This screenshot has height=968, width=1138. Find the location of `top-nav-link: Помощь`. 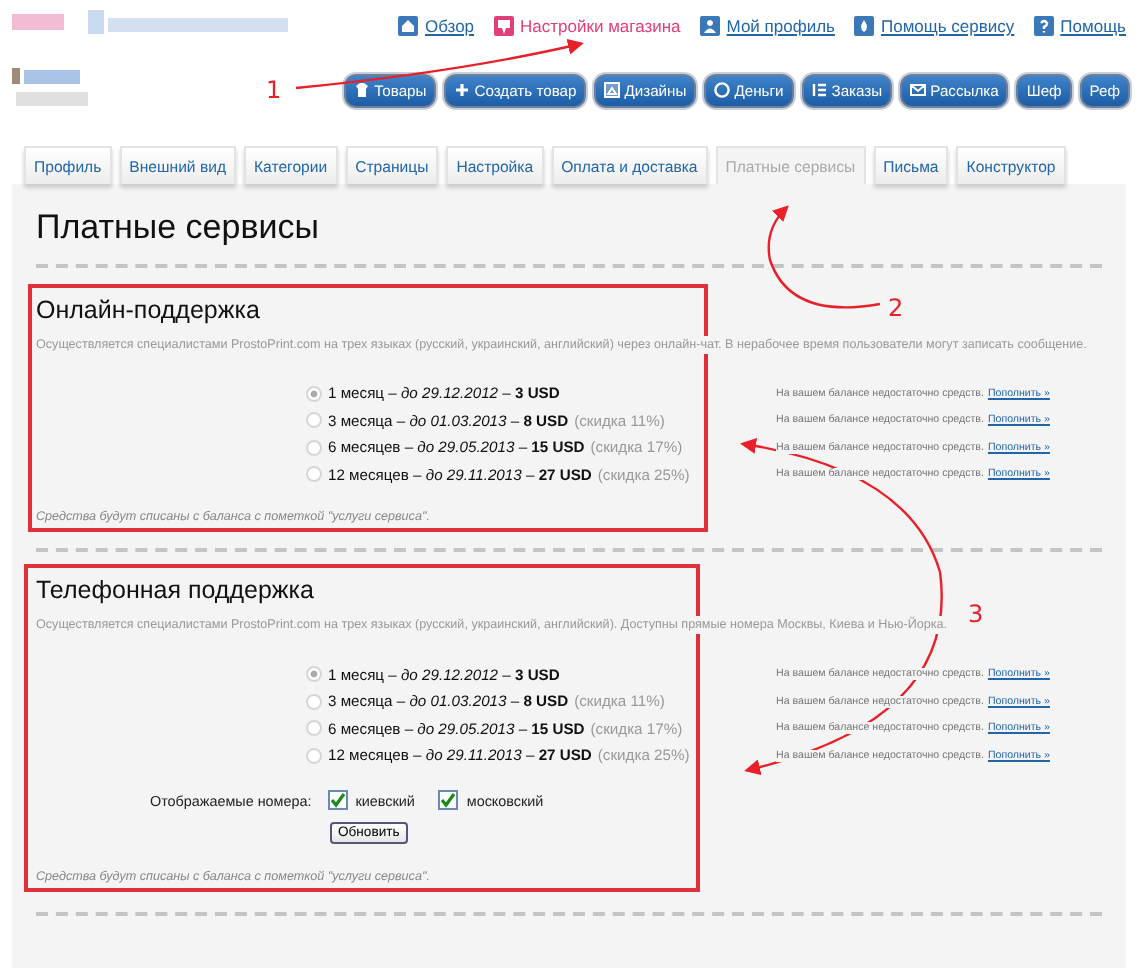

top-nav-link: Помощь is located at coordinates (1080, 26).